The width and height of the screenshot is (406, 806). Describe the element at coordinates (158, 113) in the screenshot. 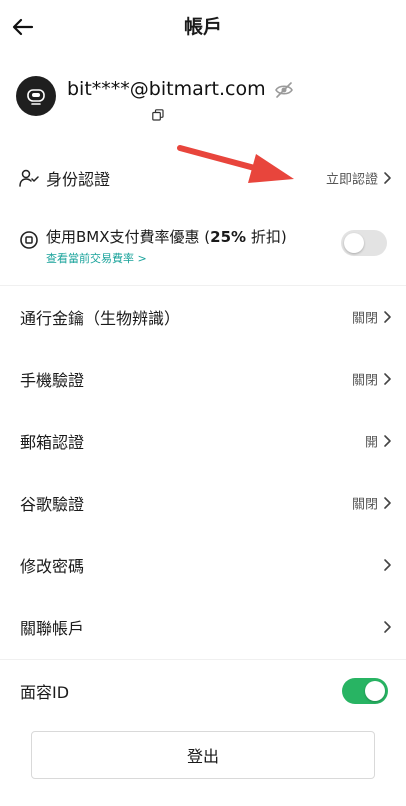

I see `copy-icon` at that location.